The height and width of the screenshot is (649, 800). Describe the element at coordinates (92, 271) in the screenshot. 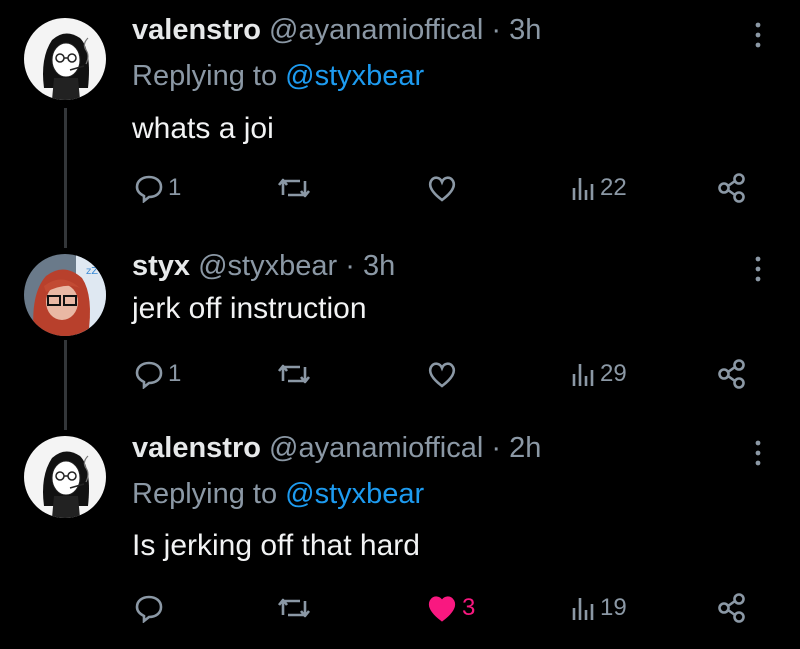

I see `svg-text: zZ` at that location.